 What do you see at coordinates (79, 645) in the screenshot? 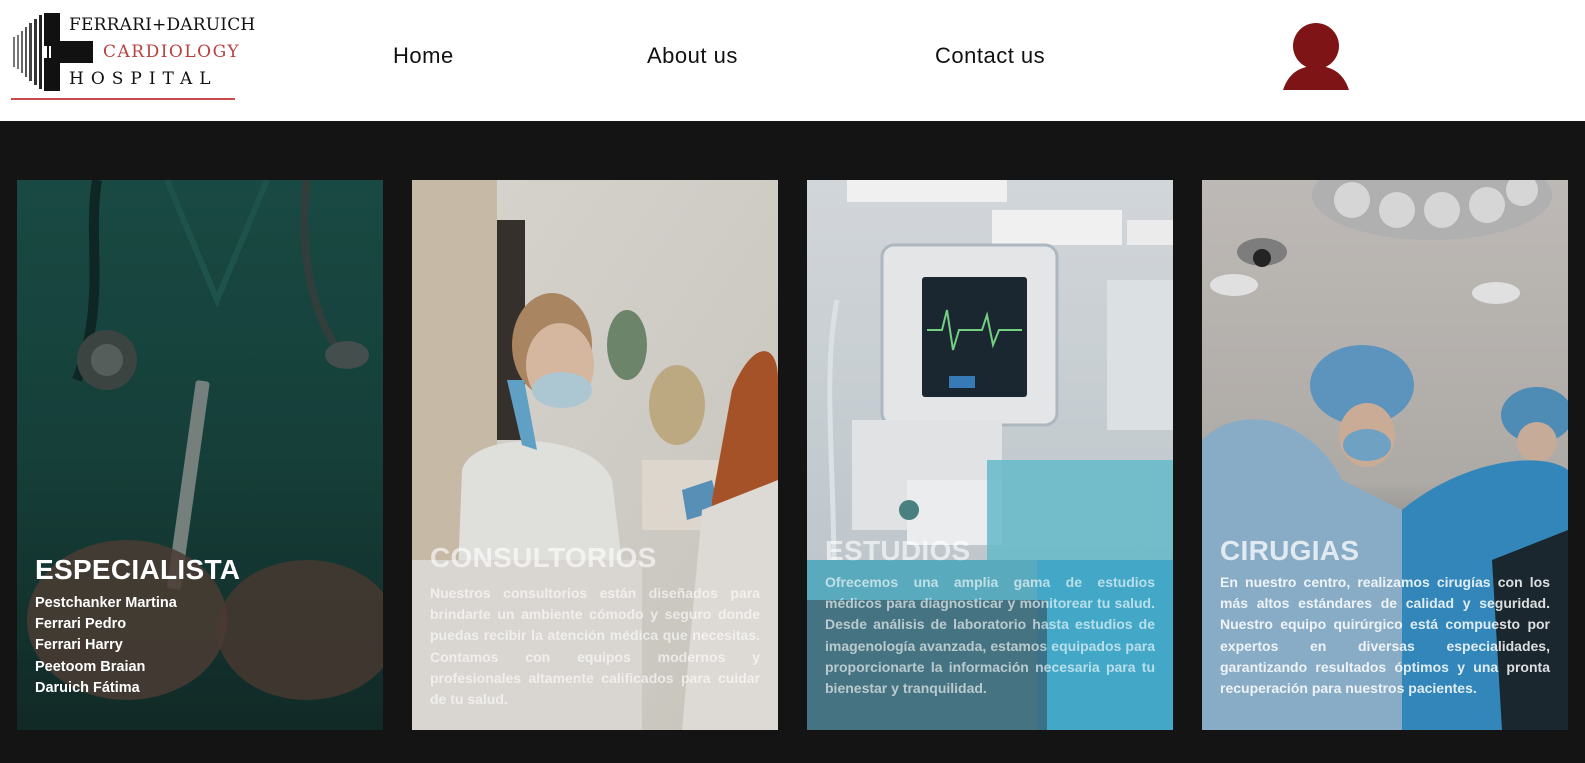
I see `list-item: Ferrari Harry` at bounding box center [79, 645].